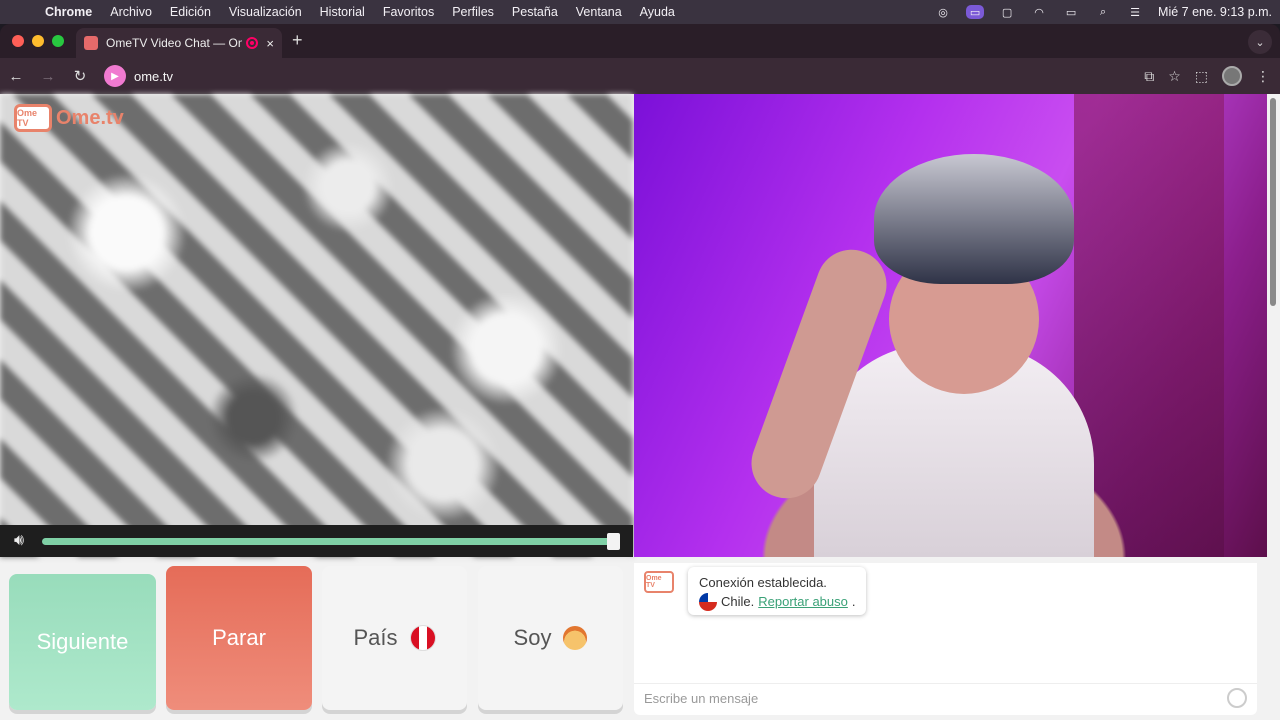 The width and height of the screenshot is (1280, 720). What do you see at coordinates (1263, 76) in the screenshot?
I see `more-menu-icon: ⋮` at bounding box center [1263, 76].